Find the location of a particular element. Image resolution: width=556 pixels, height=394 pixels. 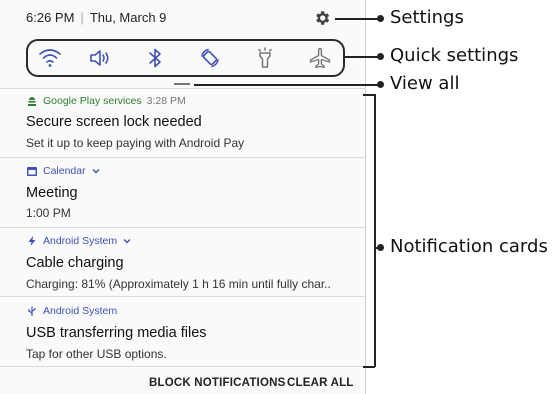

callout-notification-cards: Notification cards is located at coordinates (469, 246).